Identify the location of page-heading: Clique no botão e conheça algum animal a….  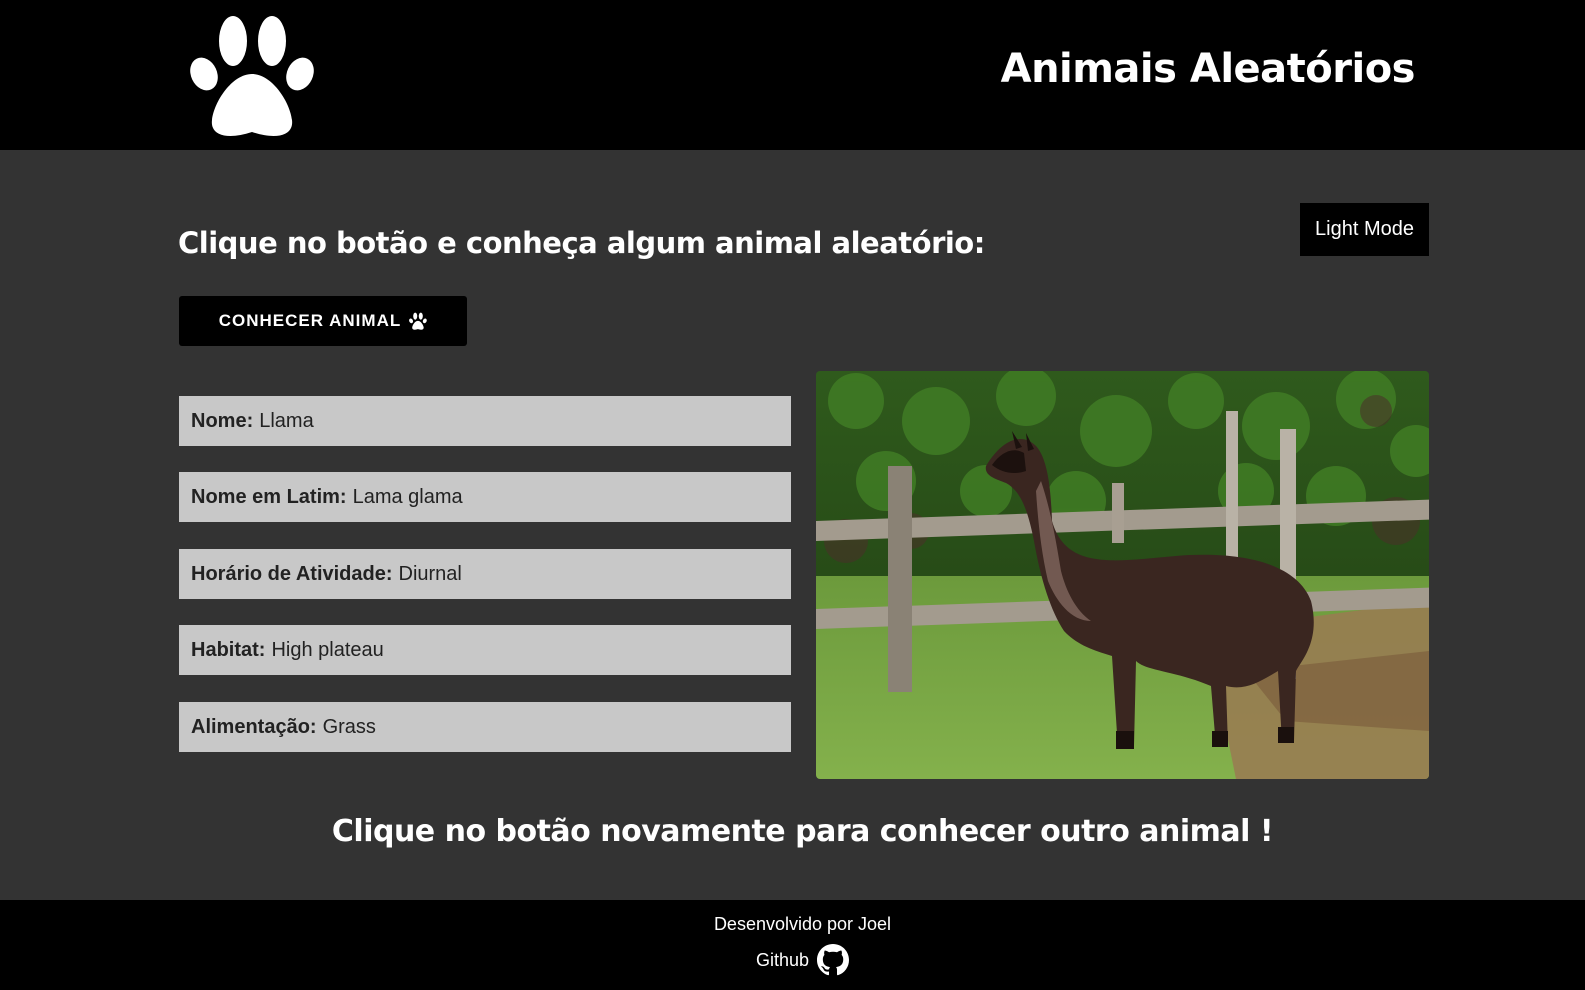
(581, 243).